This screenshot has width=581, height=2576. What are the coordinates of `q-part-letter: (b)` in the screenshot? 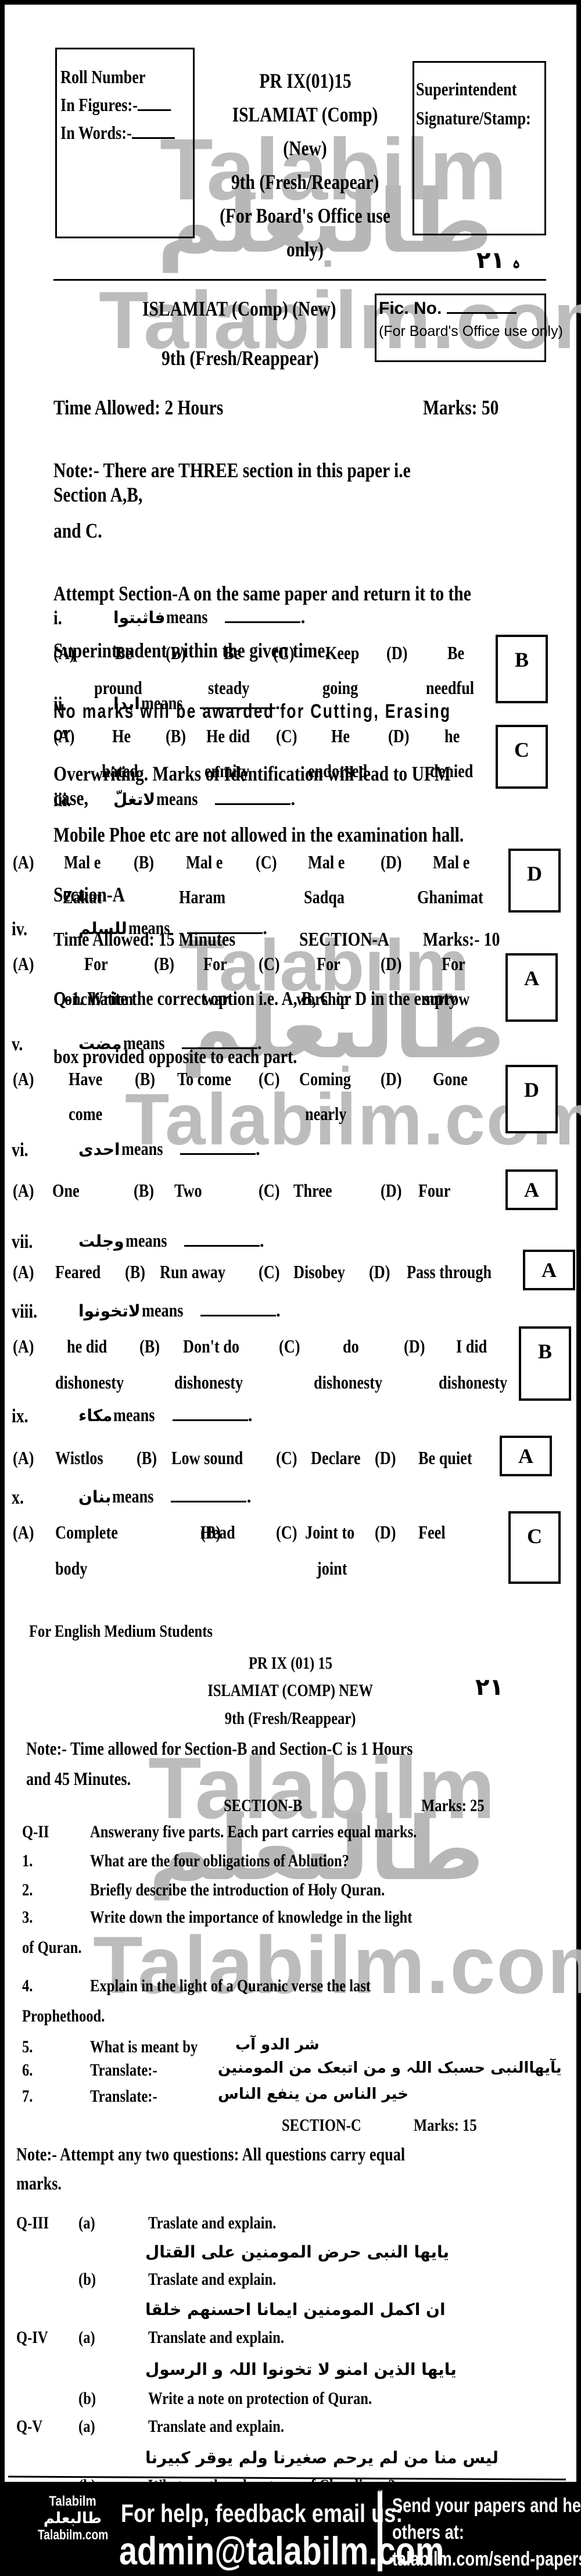 It's located at (89, 2399).